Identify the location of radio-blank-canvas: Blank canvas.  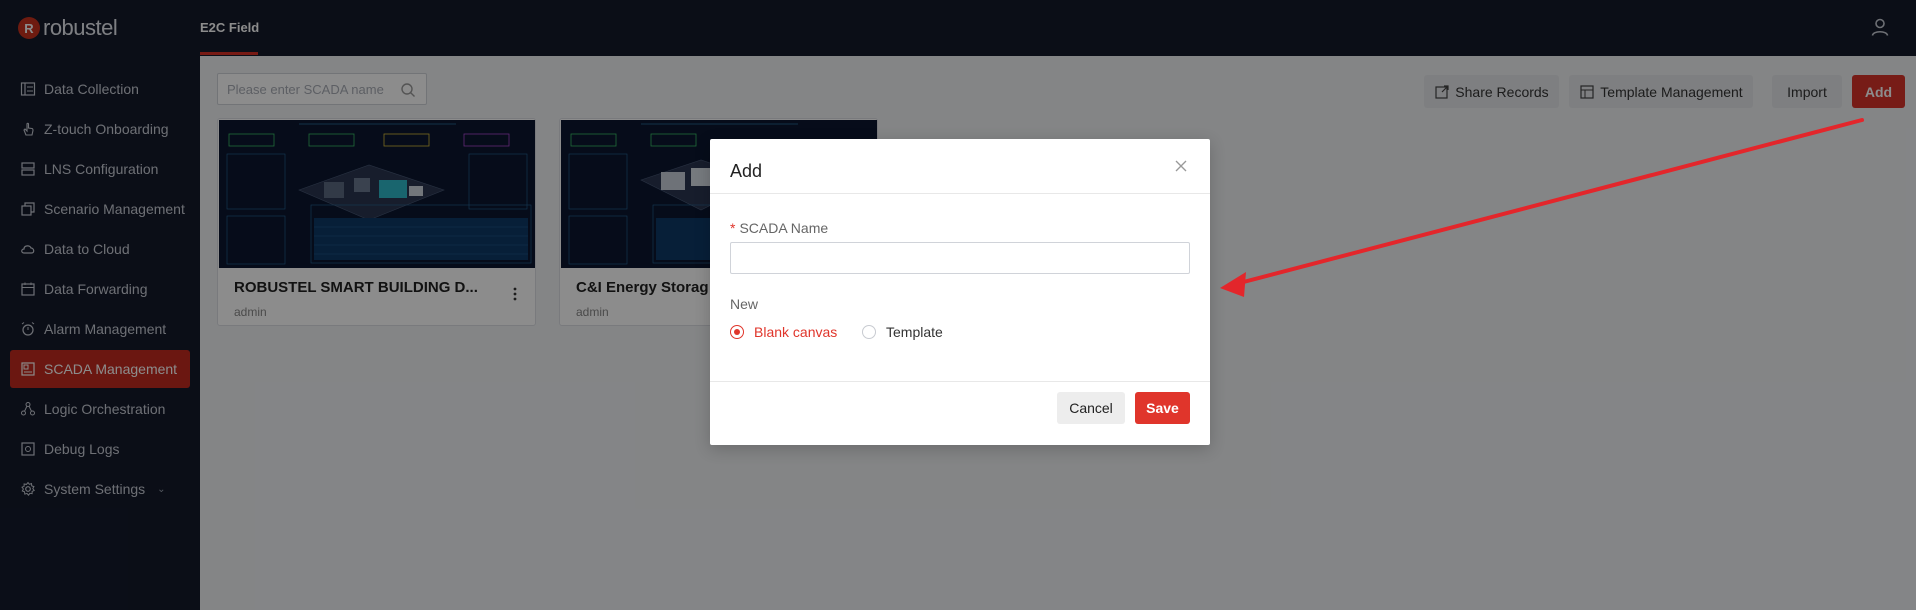
(783, 332).